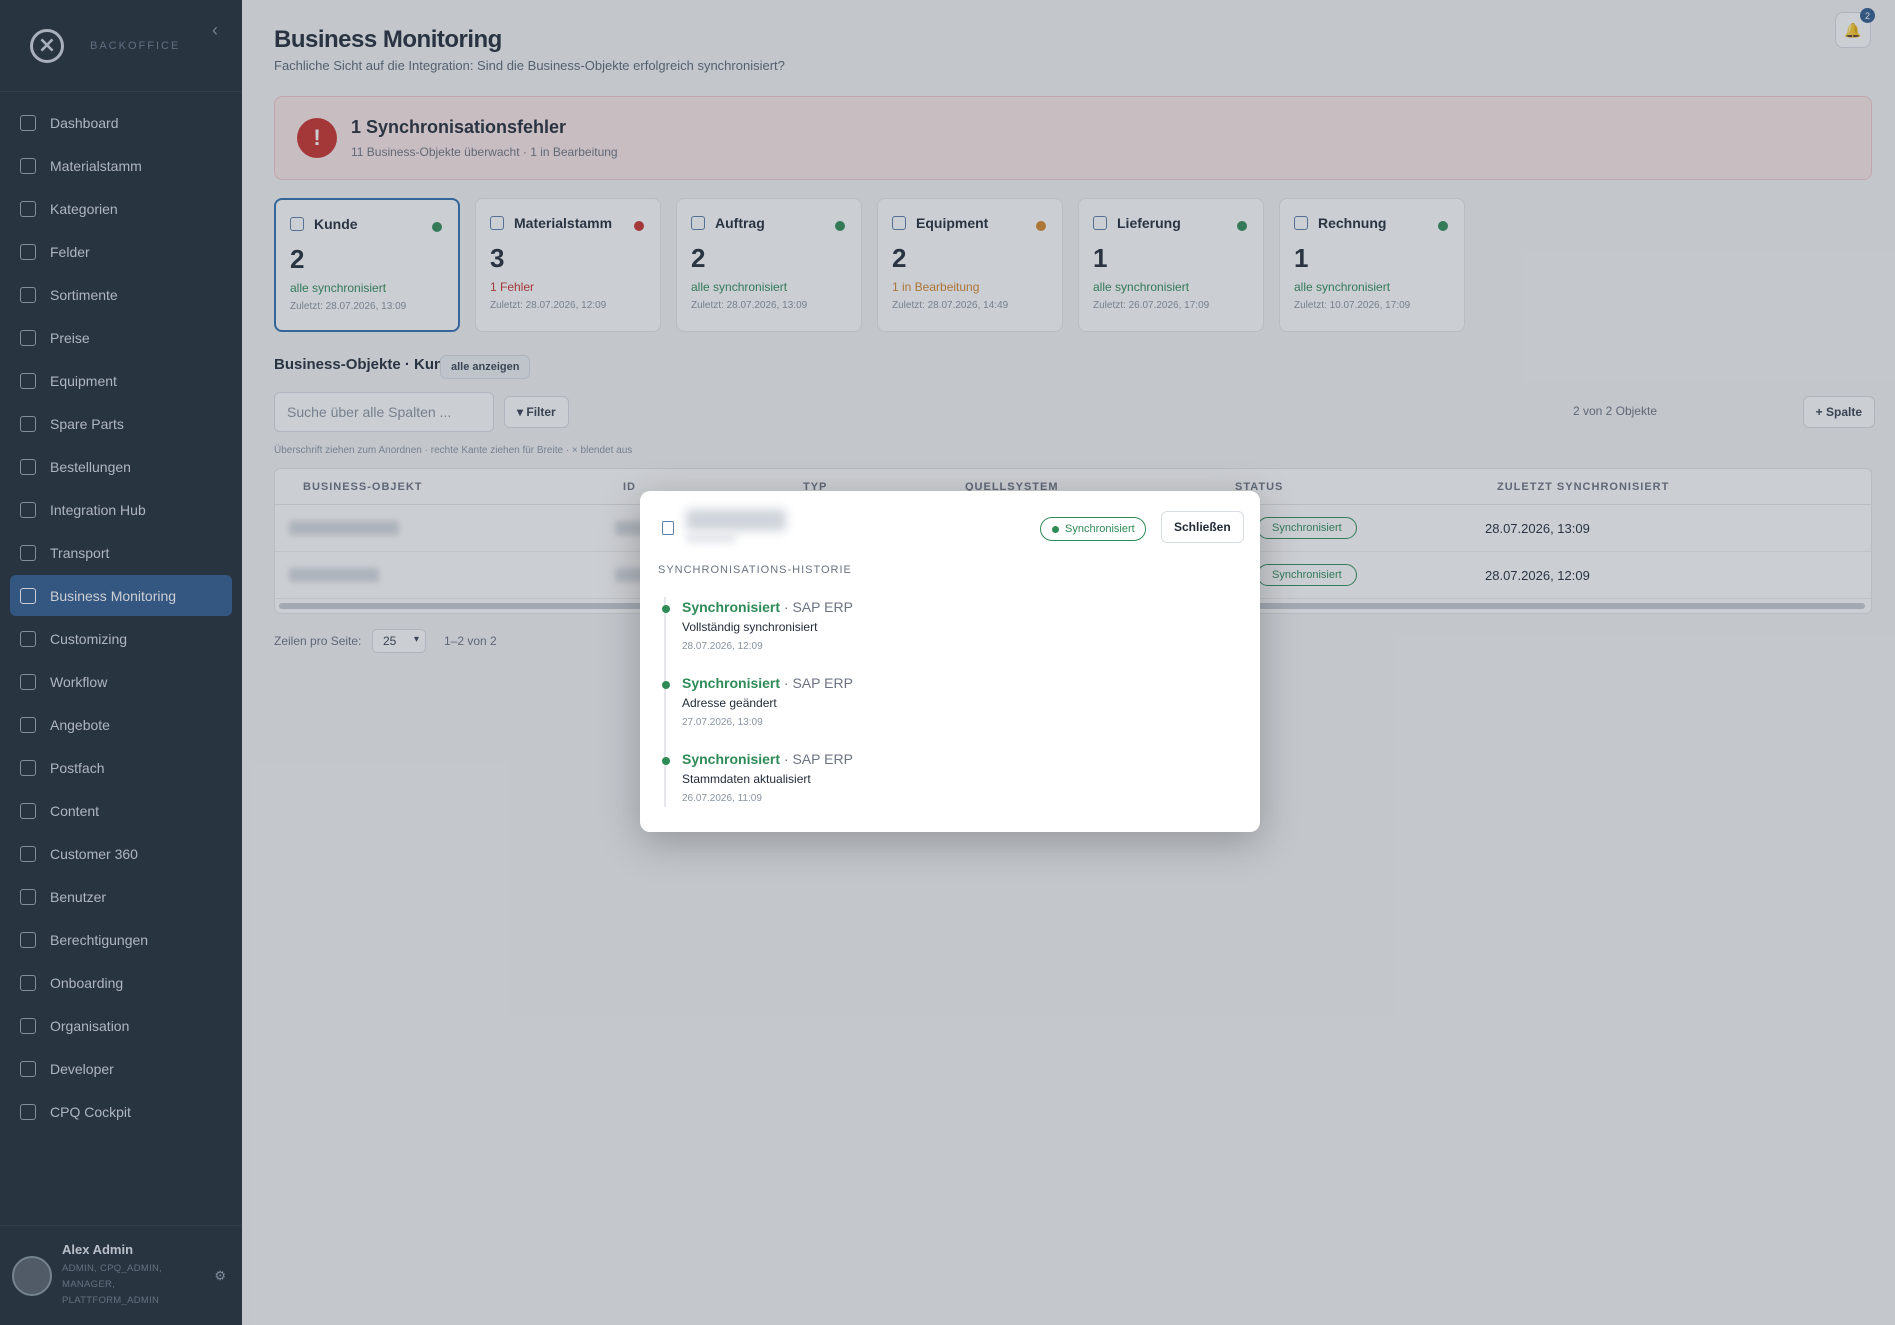  Describe the element at coordinates (1202, 527) in the screenshot. I see `close-button: Schließen` at that location.